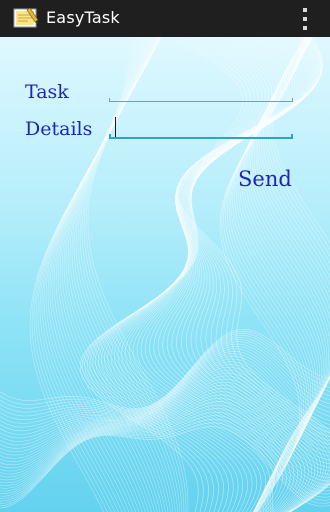 The width and height of the screenshot is (330, 512). What do you see at coordinates (265, 179) in the screenshot?
I see `send-button: Send` at bounding box center [265, 179].